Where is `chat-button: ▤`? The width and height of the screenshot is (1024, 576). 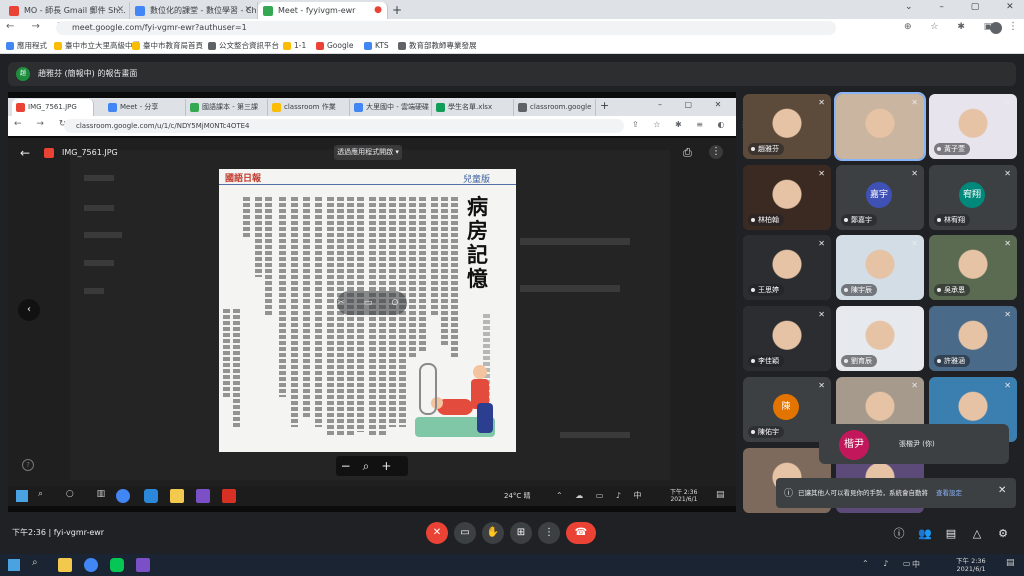
chat-button: ▤ is located at coordinates (951, 534).